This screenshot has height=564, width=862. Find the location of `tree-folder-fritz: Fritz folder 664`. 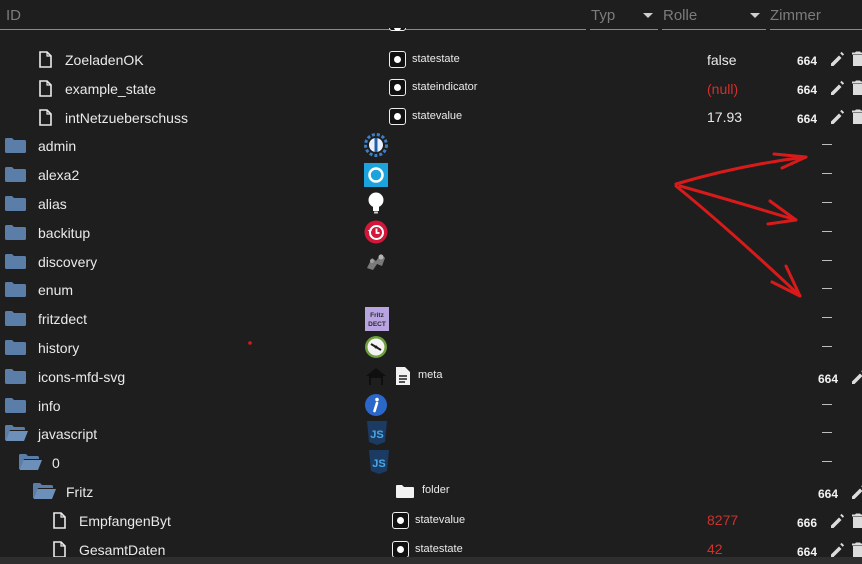

tree-folder-fritz: Fritz folder 664 is located at coordinates (431, 491).